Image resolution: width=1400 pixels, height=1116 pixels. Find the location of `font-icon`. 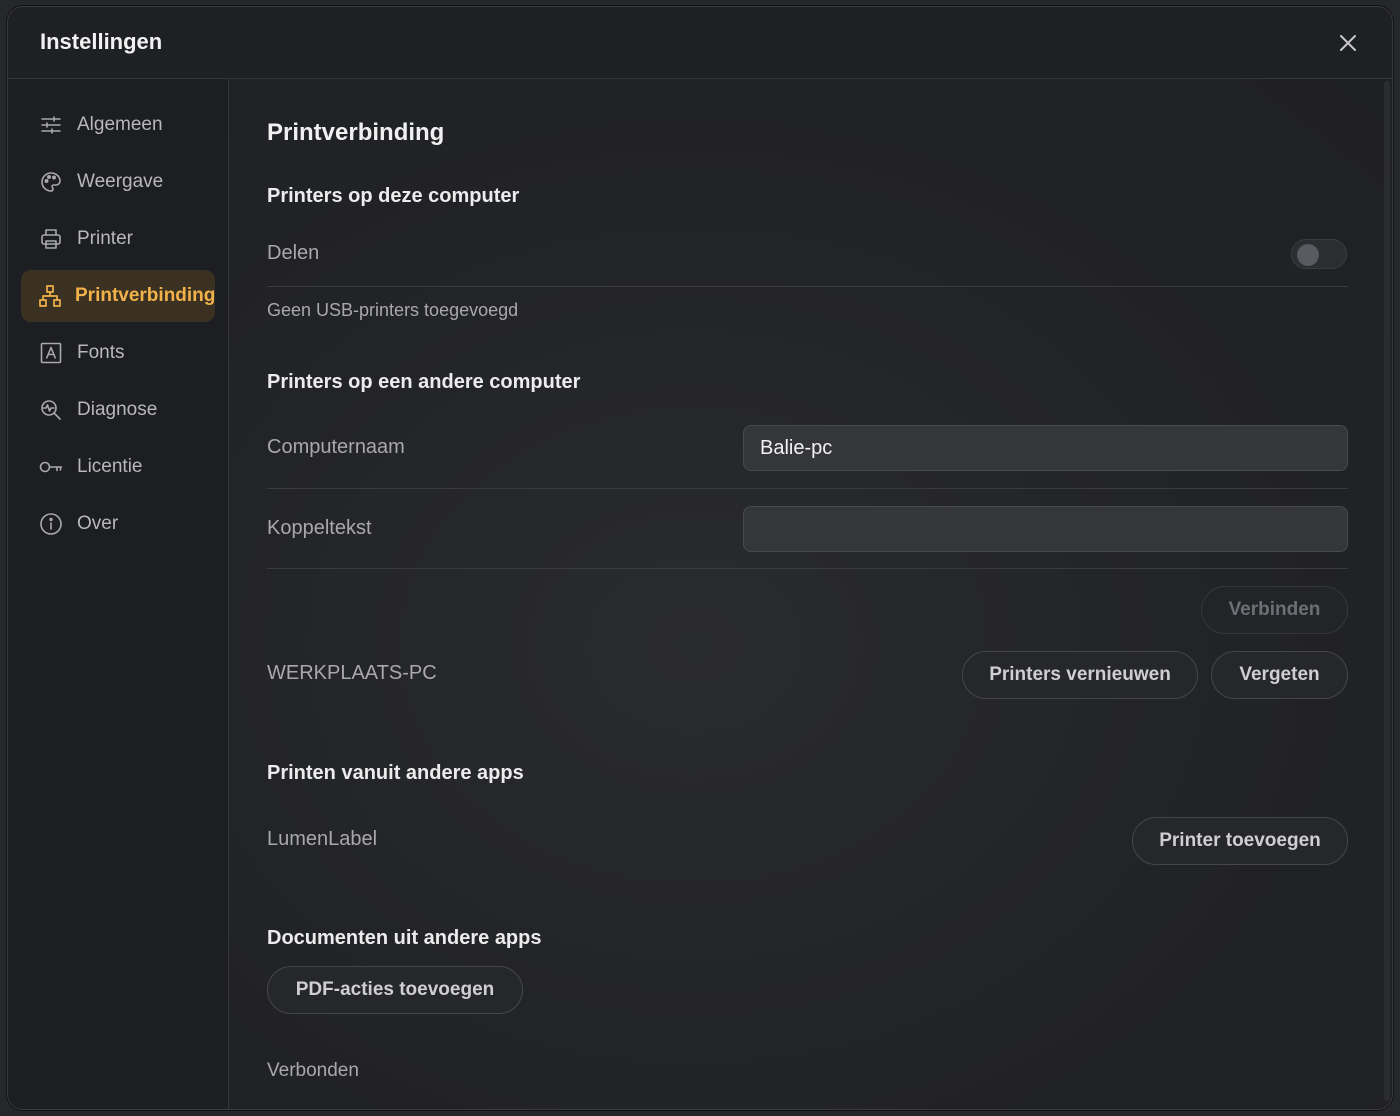

font-icon is located at coordinates (51, 353).